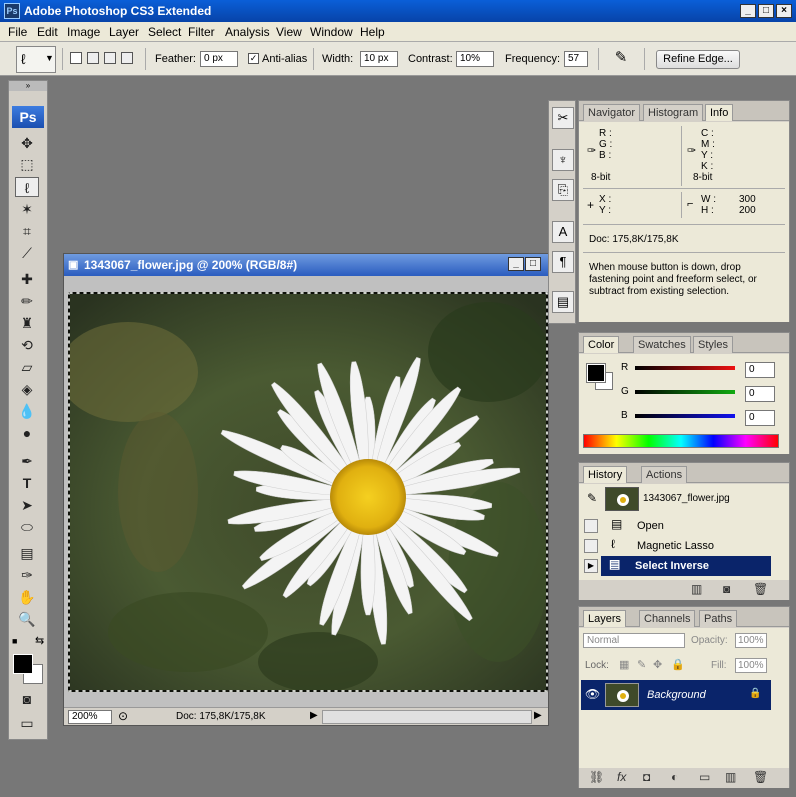 This screenshot has height=797, width=796. I want to click on menu-filter: Filter, so click(201, 32).